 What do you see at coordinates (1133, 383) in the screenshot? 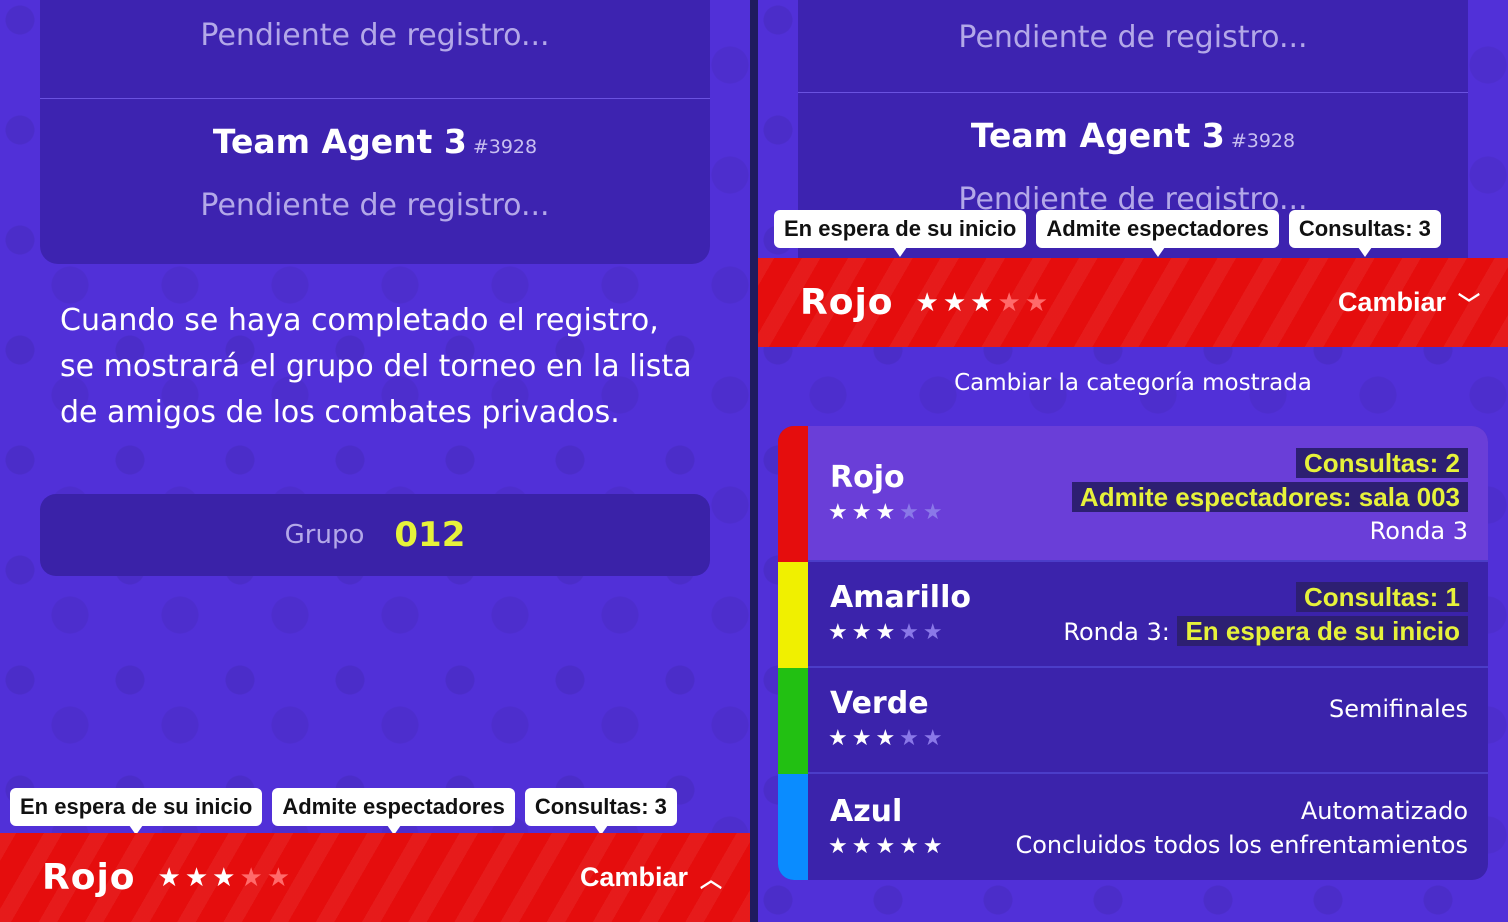
I see `category-caption: Cambiar la categoría mostrada` at bounding box center [1133, 383].